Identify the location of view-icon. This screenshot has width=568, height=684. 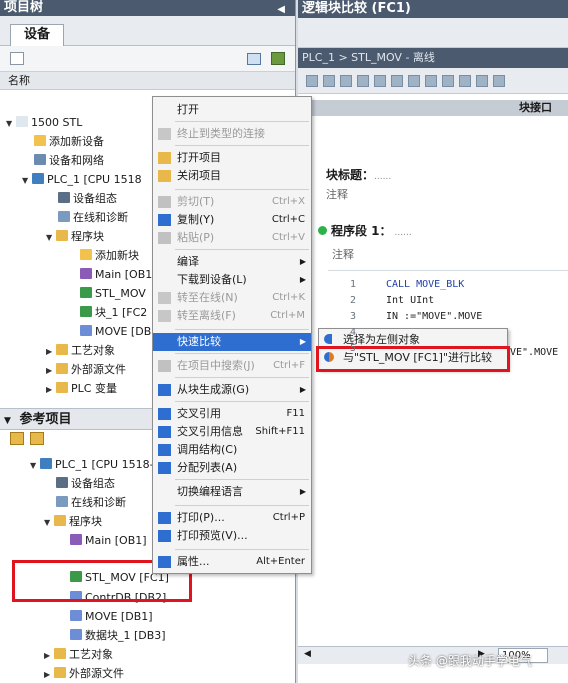
(254, 59).